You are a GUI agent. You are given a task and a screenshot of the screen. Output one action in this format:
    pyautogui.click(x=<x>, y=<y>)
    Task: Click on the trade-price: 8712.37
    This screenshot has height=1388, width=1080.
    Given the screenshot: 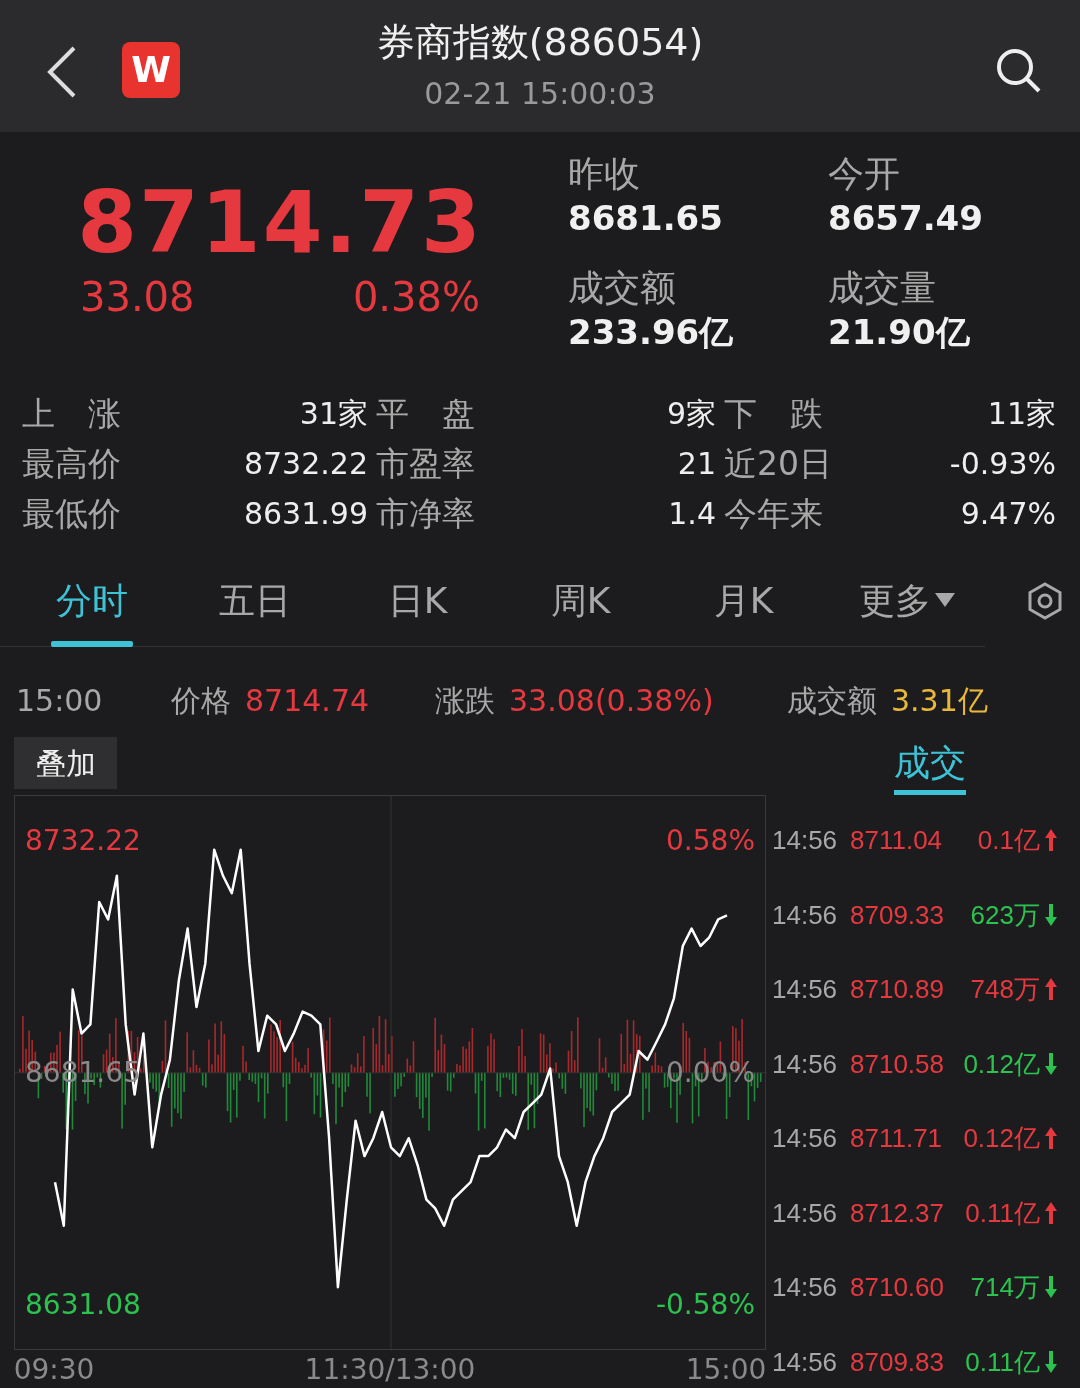 What is the action you would take?
    pyautogui.click(x=897, y=1213)
    